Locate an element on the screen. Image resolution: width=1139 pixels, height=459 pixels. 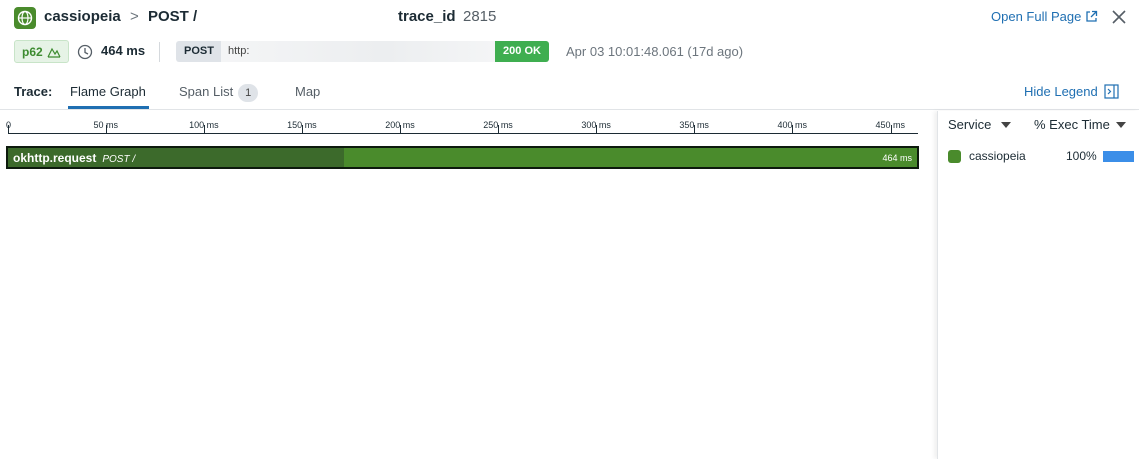
hide-legend-label: Hide Legend is located at coordinates (1061, 91).